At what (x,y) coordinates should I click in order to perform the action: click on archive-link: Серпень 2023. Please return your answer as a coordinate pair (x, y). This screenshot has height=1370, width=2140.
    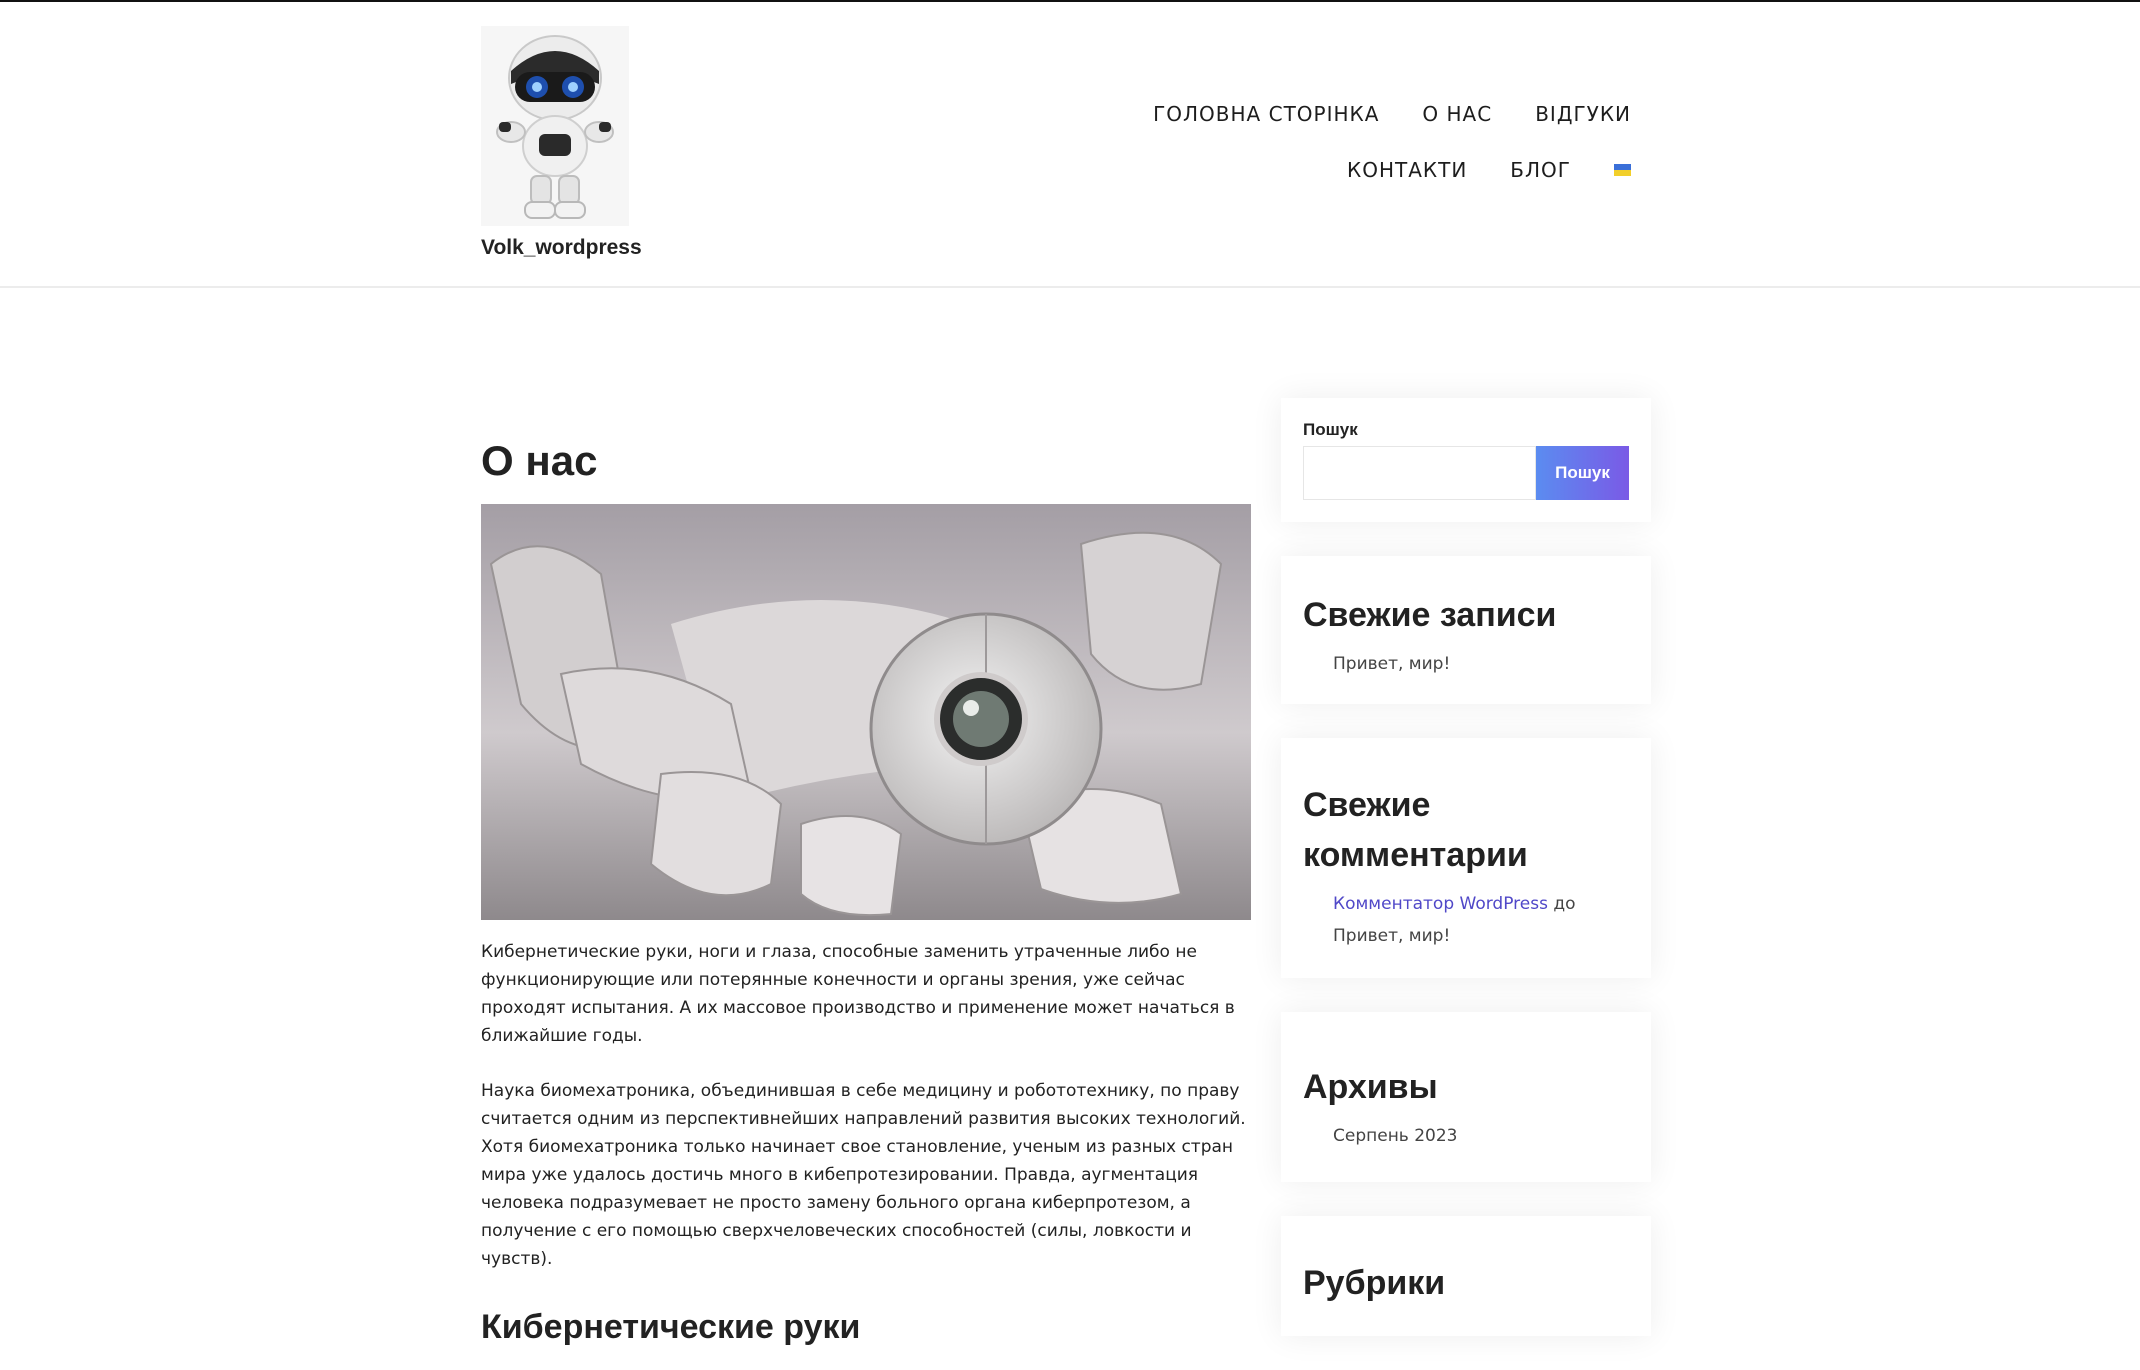
    Looking at the image, I should click on (1395, 1136).